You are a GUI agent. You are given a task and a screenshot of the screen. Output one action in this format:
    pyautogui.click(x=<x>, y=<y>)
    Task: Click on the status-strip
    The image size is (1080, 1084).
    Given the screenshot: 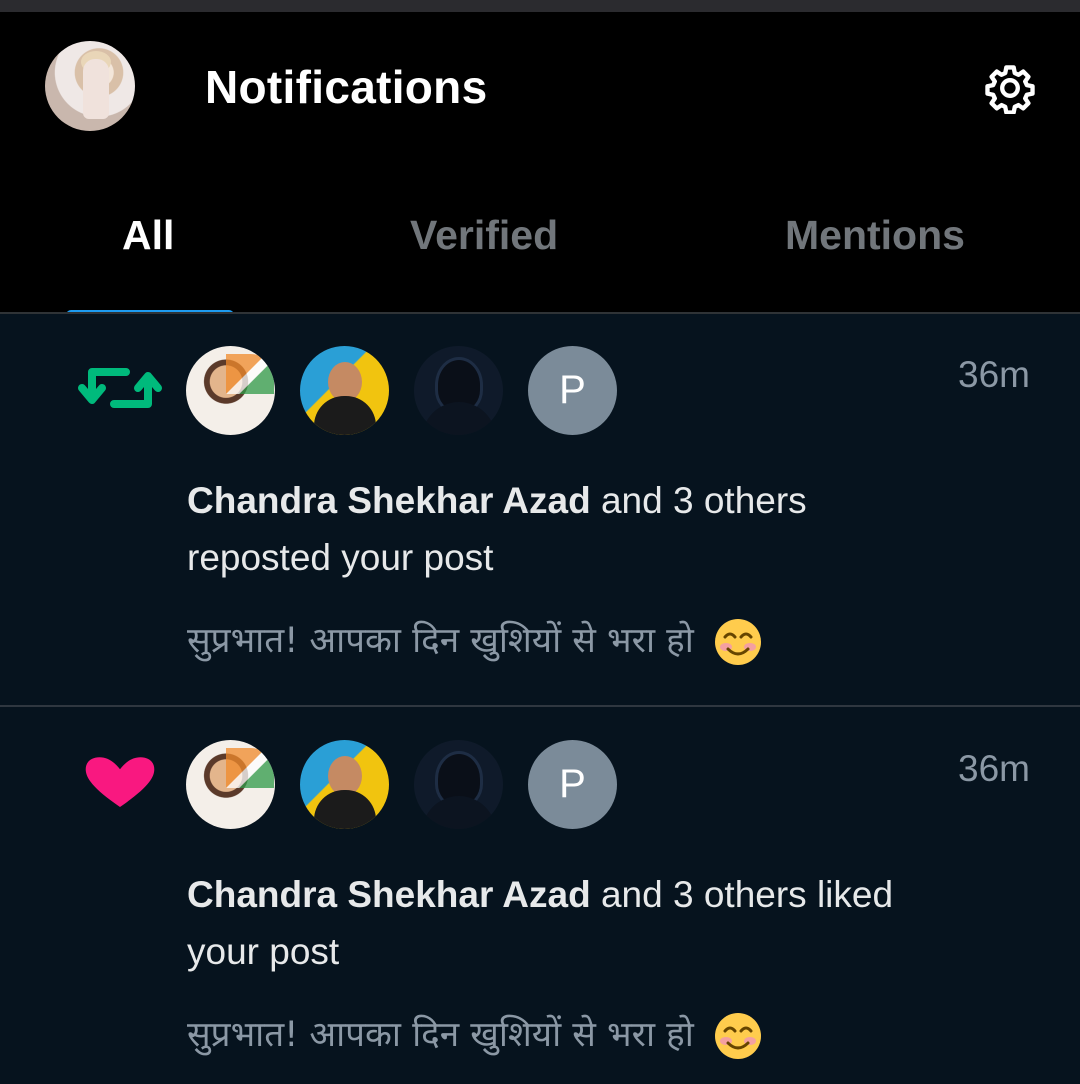 What is the action you would take?
    pyautogui.click(x=540, y=6)
    